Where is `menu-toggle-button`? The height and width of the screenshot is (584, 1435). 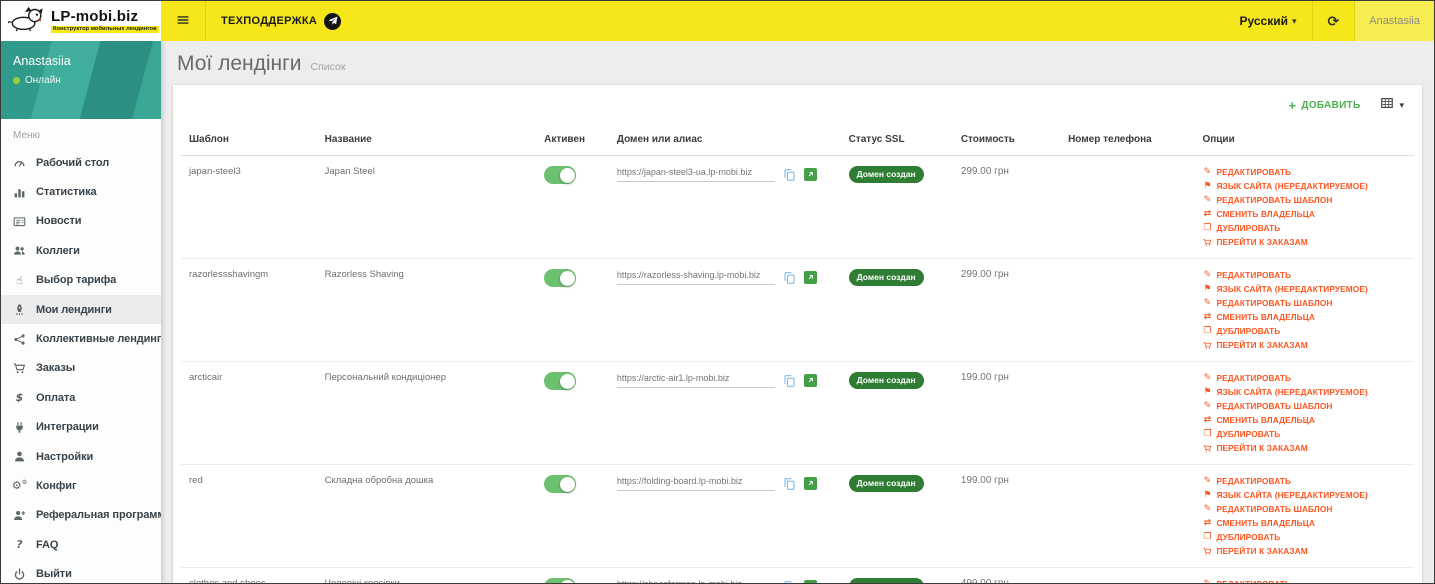 menu-toggle-button is located at coordinates (183, 21).